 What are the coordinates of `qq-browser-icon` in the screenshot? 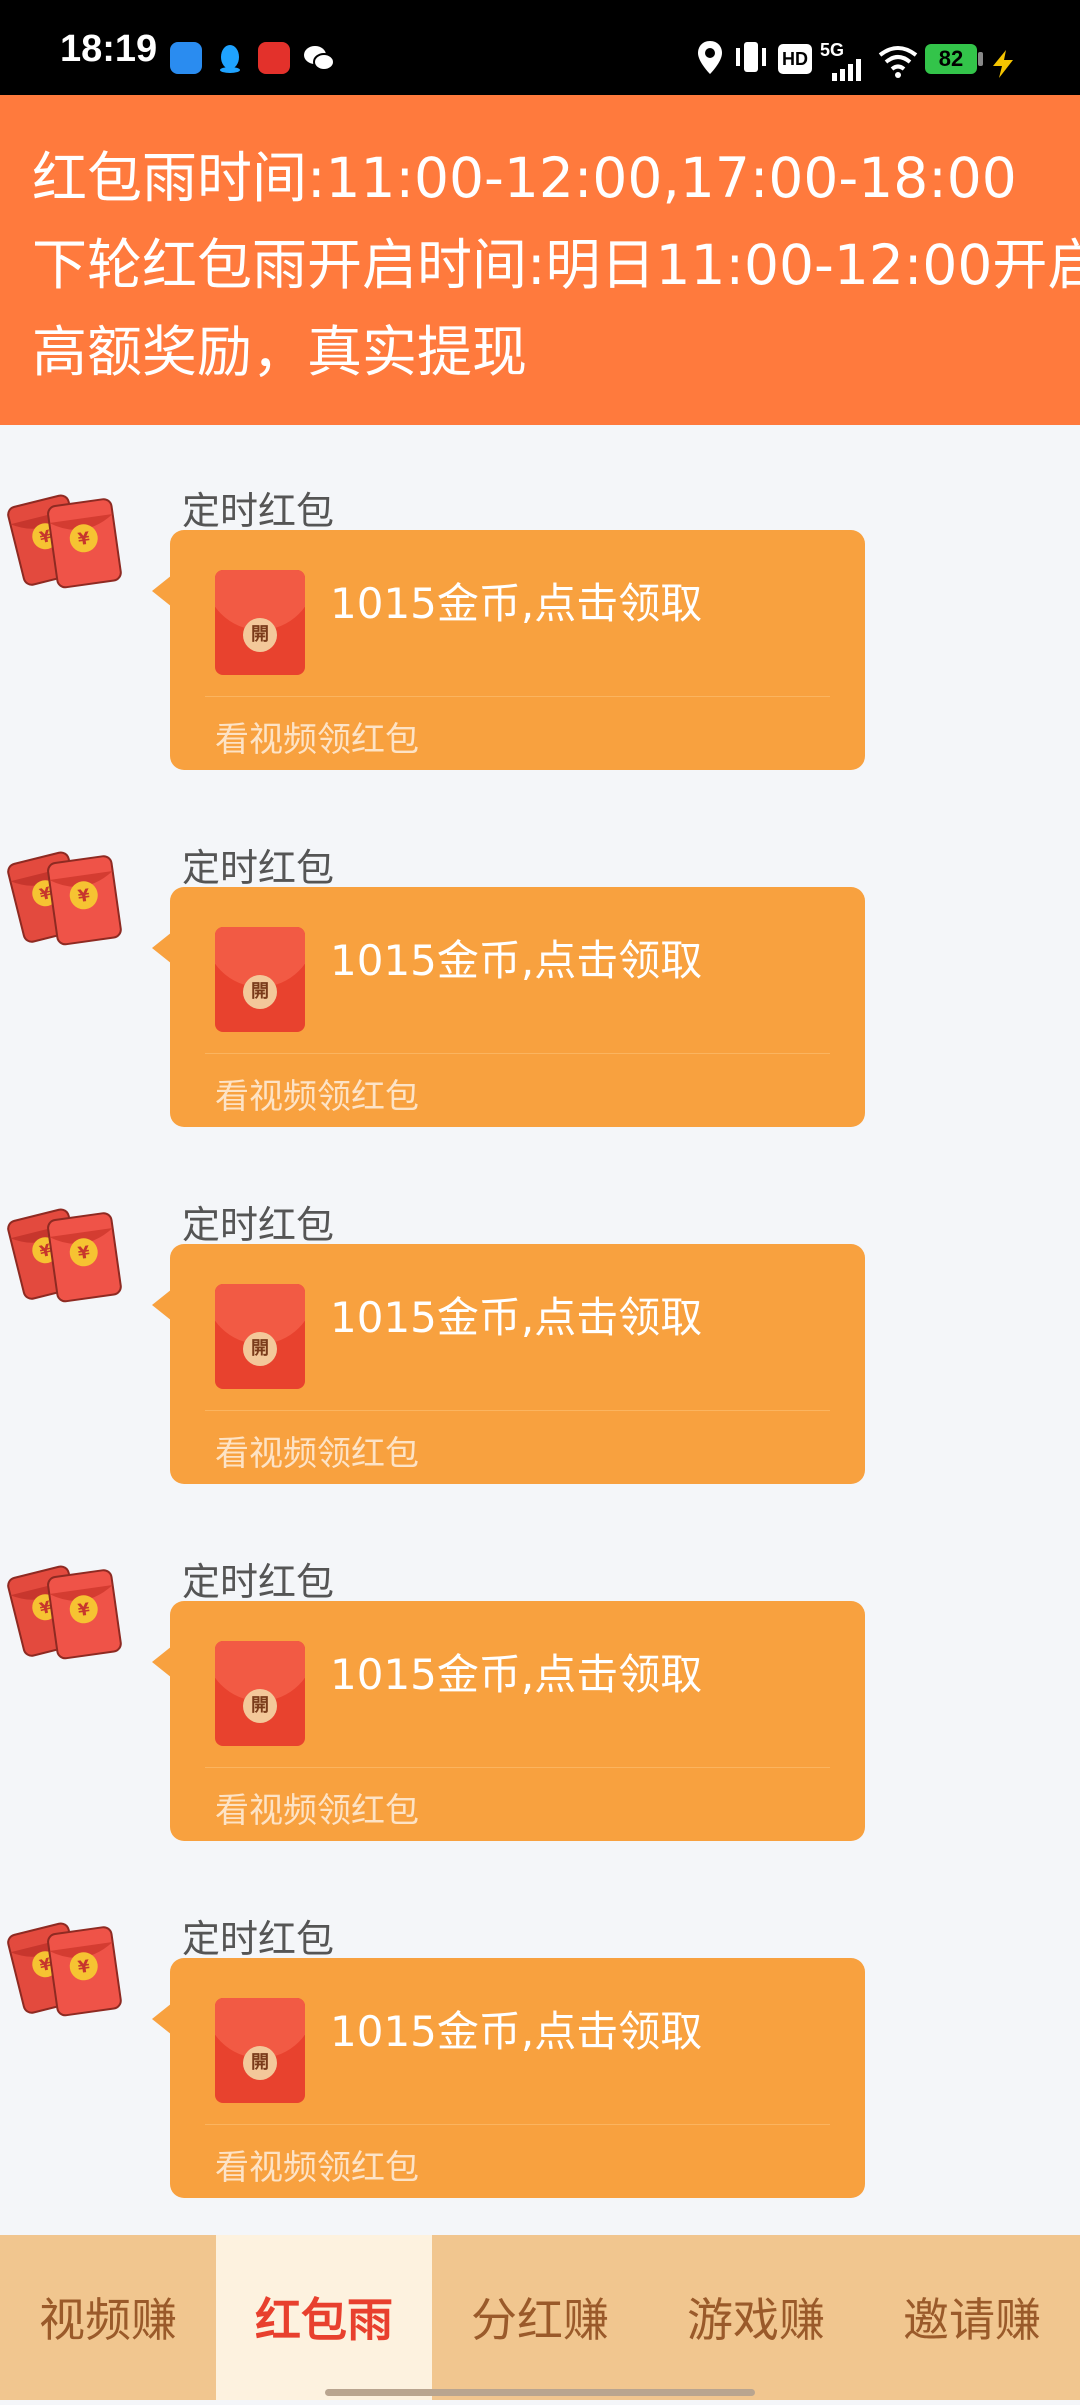 It's located at (186, 58).